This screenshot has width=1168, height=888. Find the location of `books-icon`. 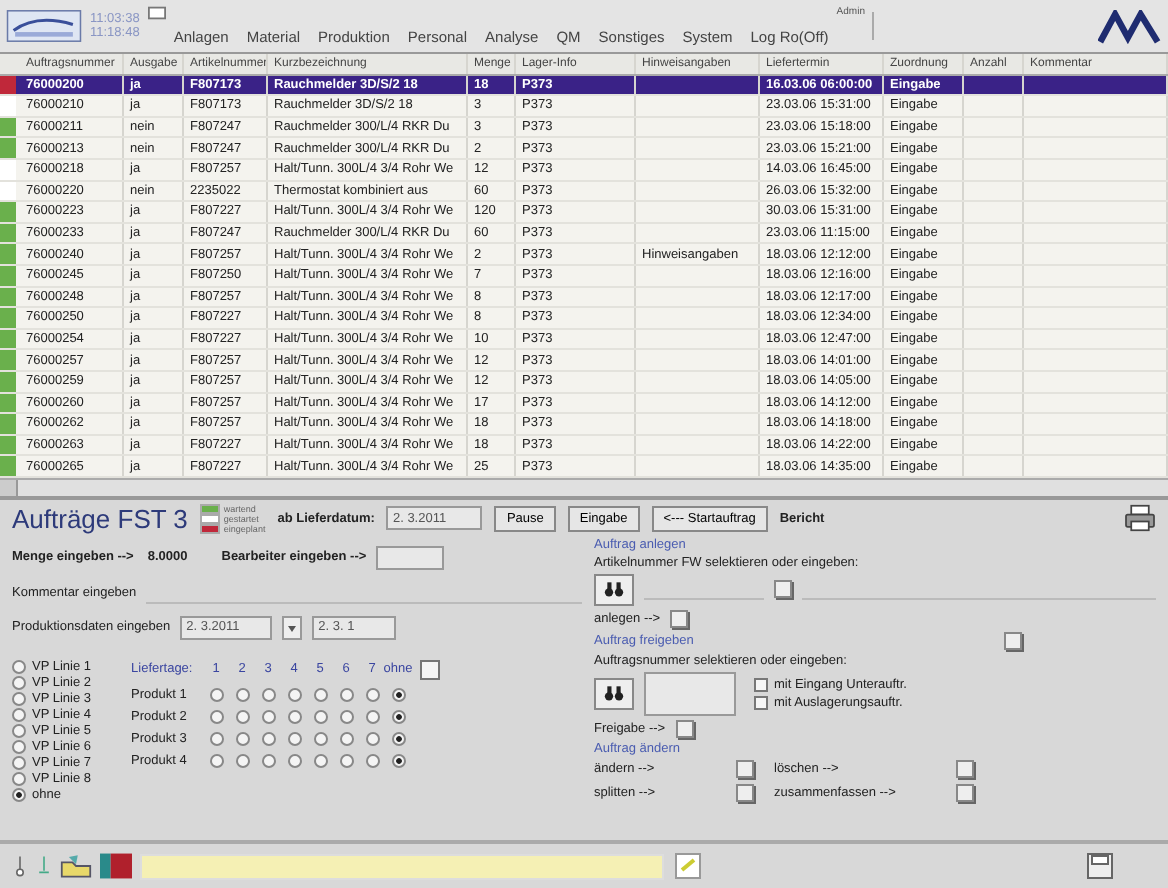

books-icon is located at coordinates (116, 866).